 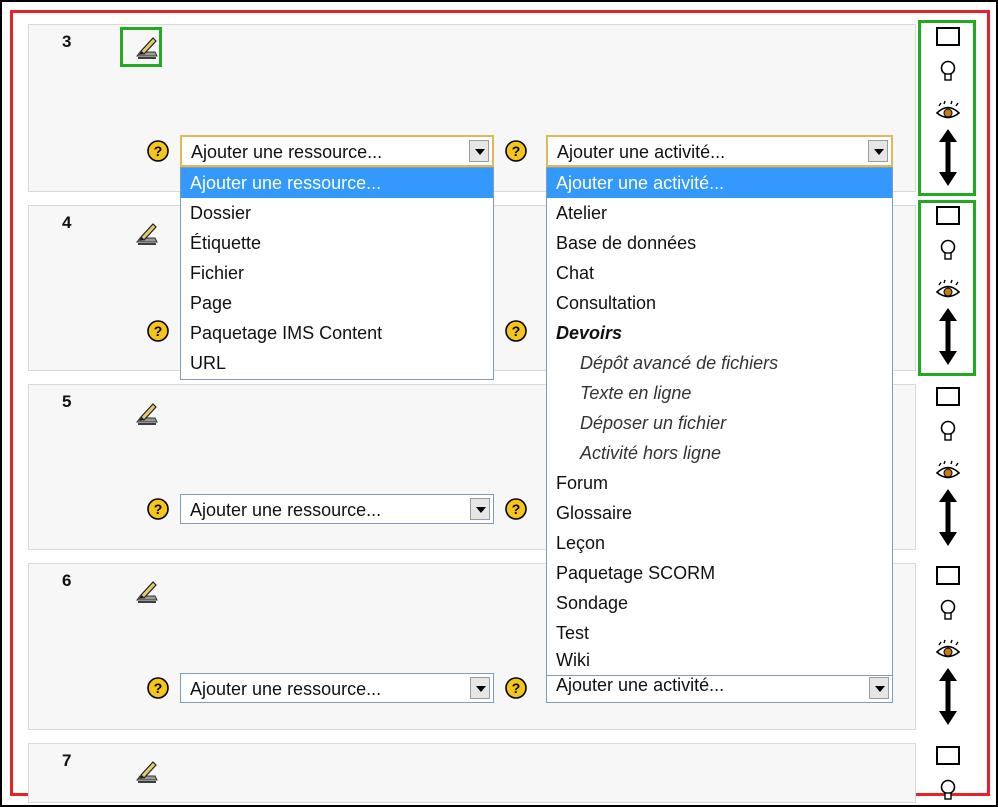 I want to click on dropdown-option: Déposer un fichier, so click(x=719, y=423).